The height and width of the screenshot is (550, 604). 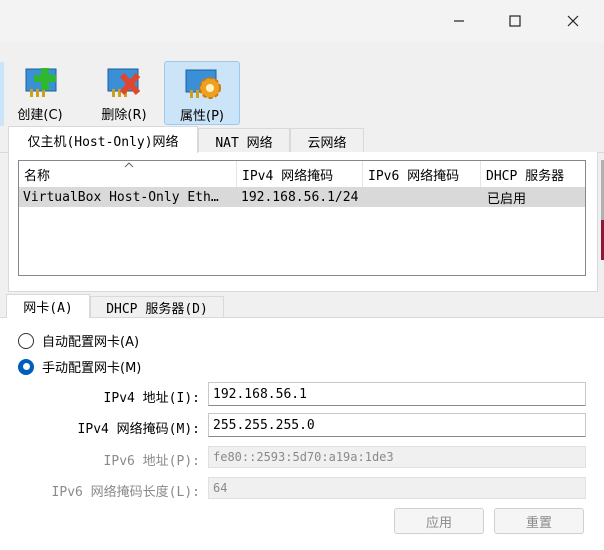 I want to click on ipv6-address-input: fe80::2593:5d70:a19a:1de3, so click(x=397, y=457).